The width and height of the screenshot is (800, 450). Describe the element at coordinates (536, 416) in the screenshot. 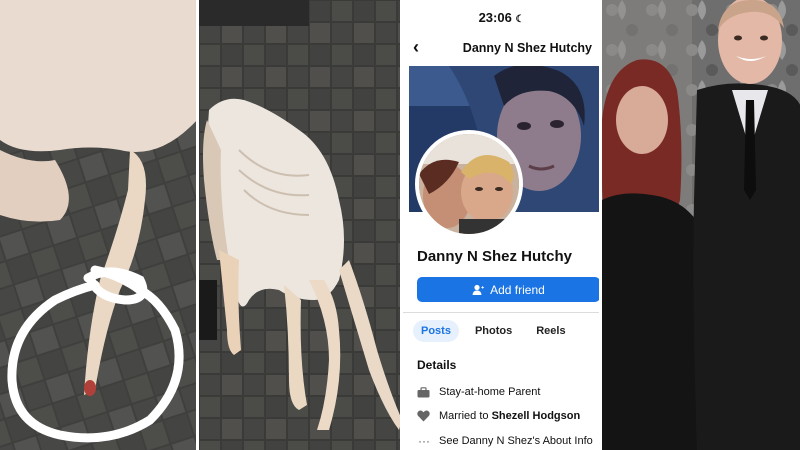

I see `spouse-name-link: Shezell Hodgson` at that location.